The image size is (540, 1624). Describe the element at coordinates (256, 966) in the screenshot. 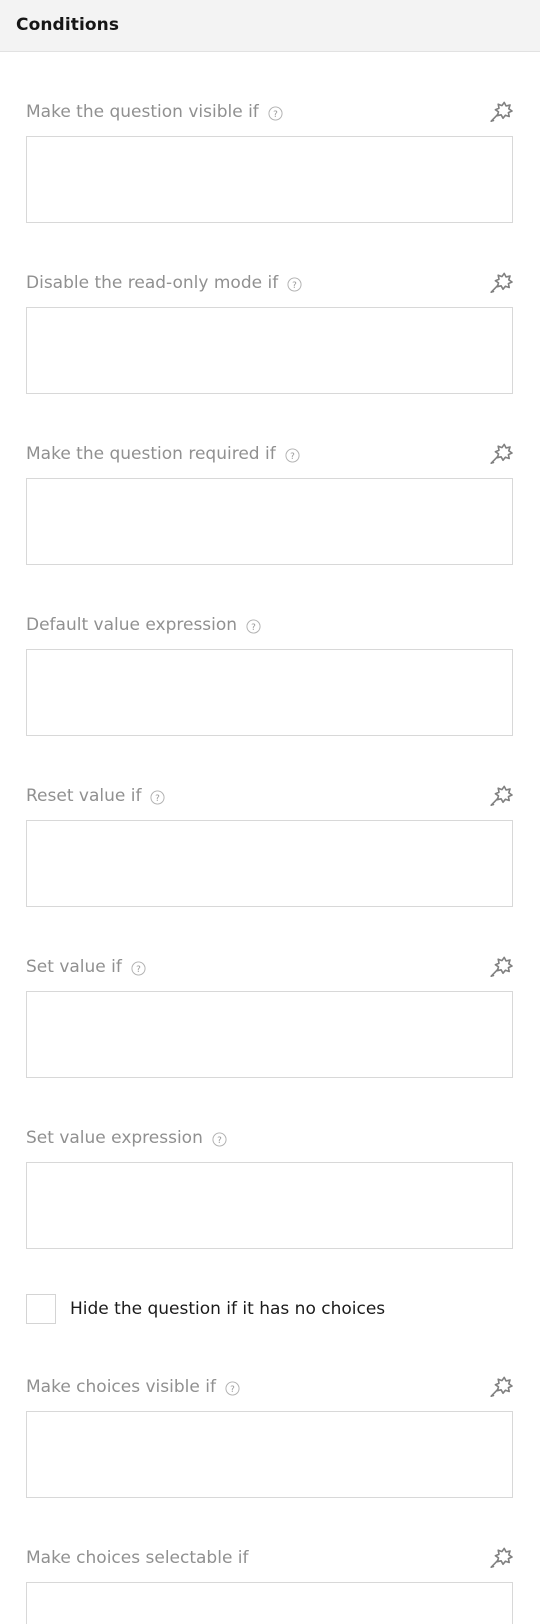

I see `field-label-group: Set value if ?` at that location.